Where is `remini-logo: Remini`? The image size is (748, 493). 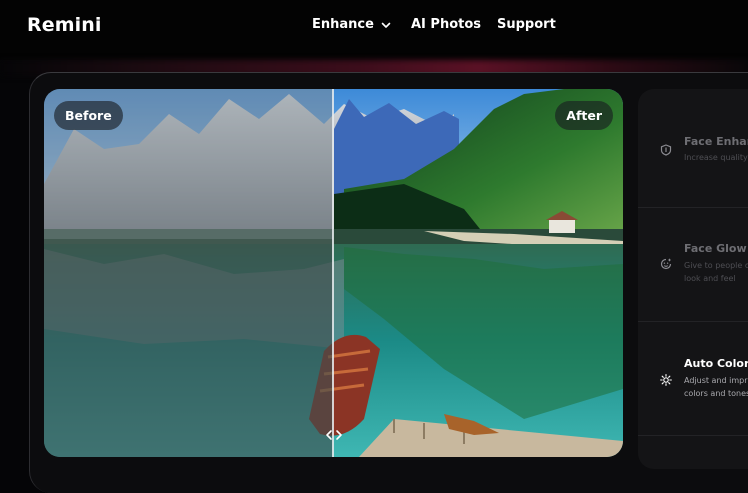 remini-logo: Remini is located at coordinates (64, 25).